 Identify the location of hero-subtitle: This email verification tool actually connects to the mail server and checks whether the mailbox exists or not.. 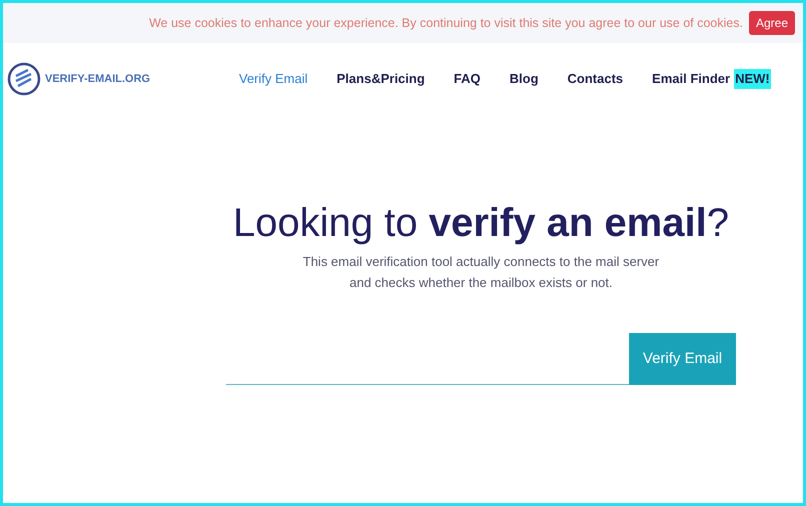
(481, 272).